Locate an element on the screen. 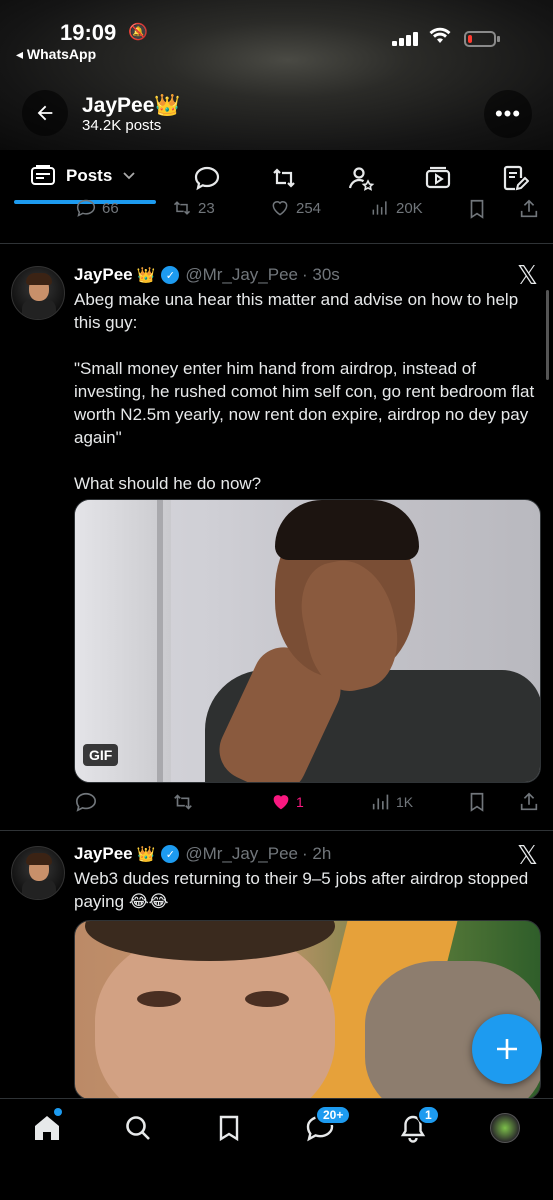 This screenshot has width=553, height=1200. posts-count: 34.2K posts is located at coordinates (122, 125).